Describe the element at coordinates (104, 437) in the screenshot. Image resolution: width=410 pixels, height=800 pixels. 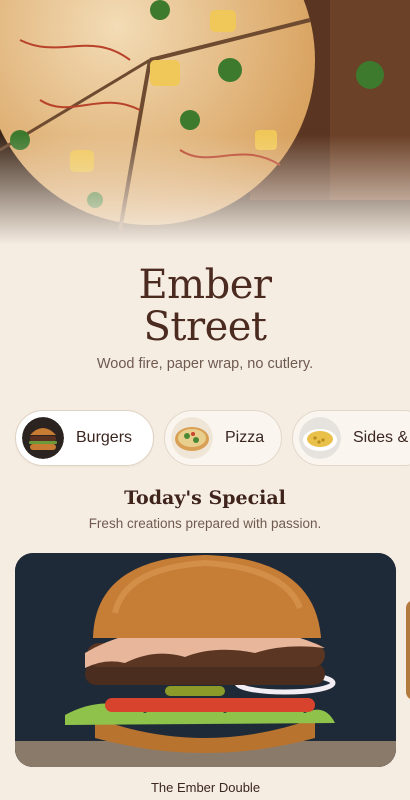
I see `category-label-burgers: Burgers` at that location.